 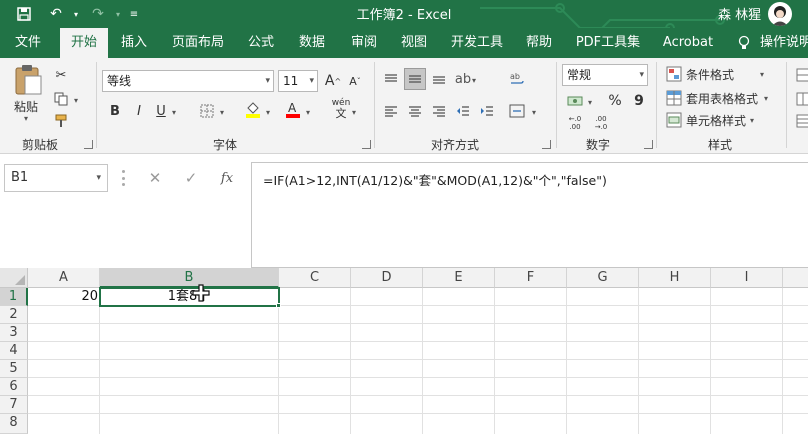 I want to click on fill-color-icon, so click(x=253, y=109).